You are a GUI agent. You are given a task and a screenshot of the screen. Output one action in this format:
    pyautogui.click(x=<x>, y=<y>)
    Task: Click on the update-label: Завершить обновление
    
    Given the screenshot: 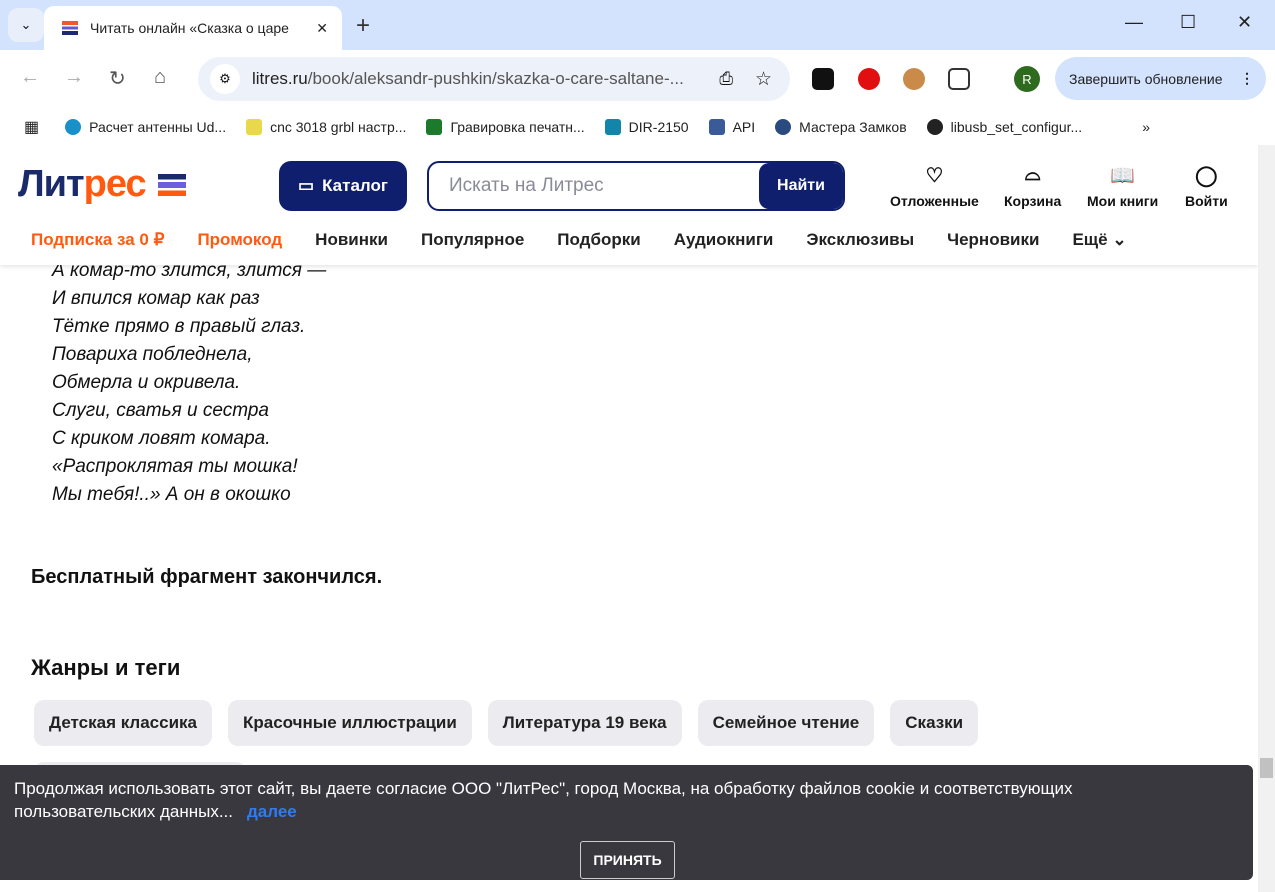 What is the action you would take?
    pyautogui.click(x=1146, y=78)
    